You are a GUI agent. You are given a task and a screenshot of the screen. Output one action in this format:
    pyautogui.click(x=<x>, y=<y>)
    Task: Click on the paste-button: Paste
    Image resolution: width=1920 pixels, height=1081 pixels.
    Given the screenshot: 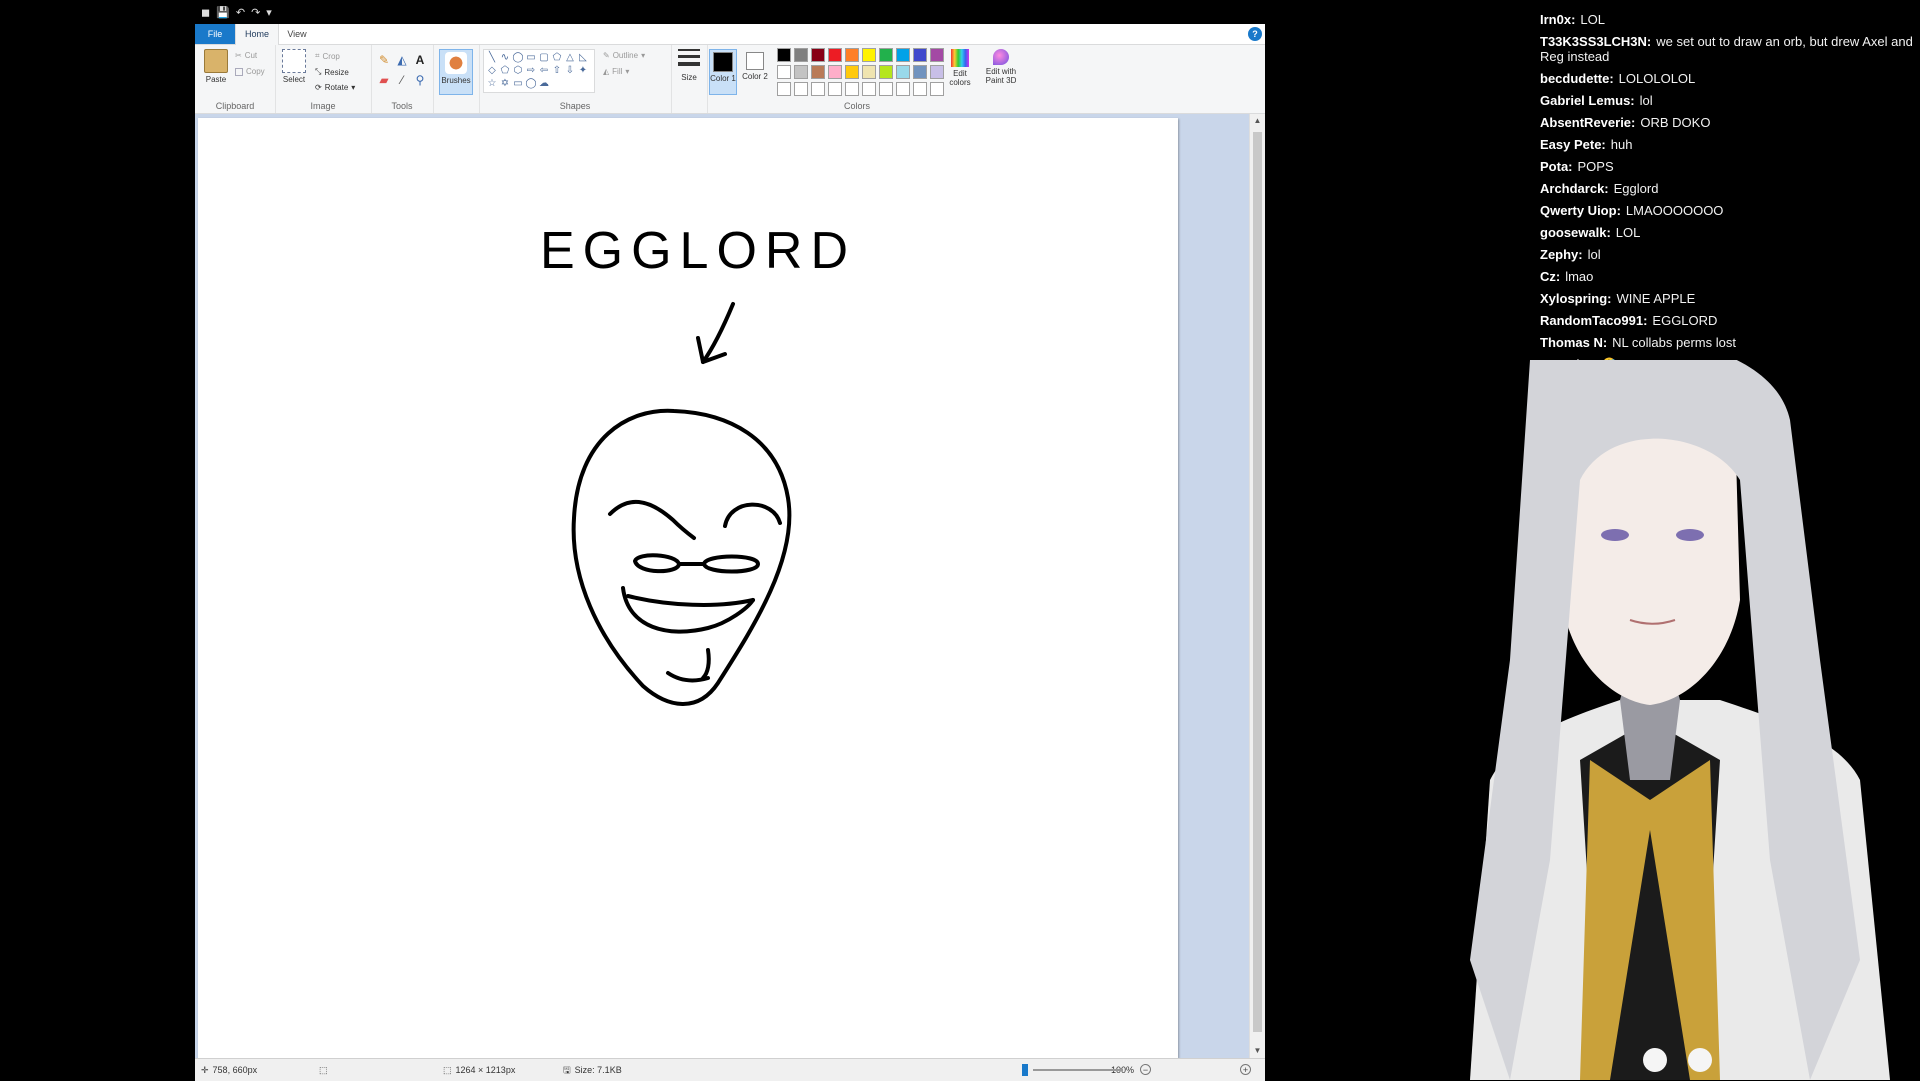 What is the action you would take?
    pyautogui.click(x=216, y=66)
    